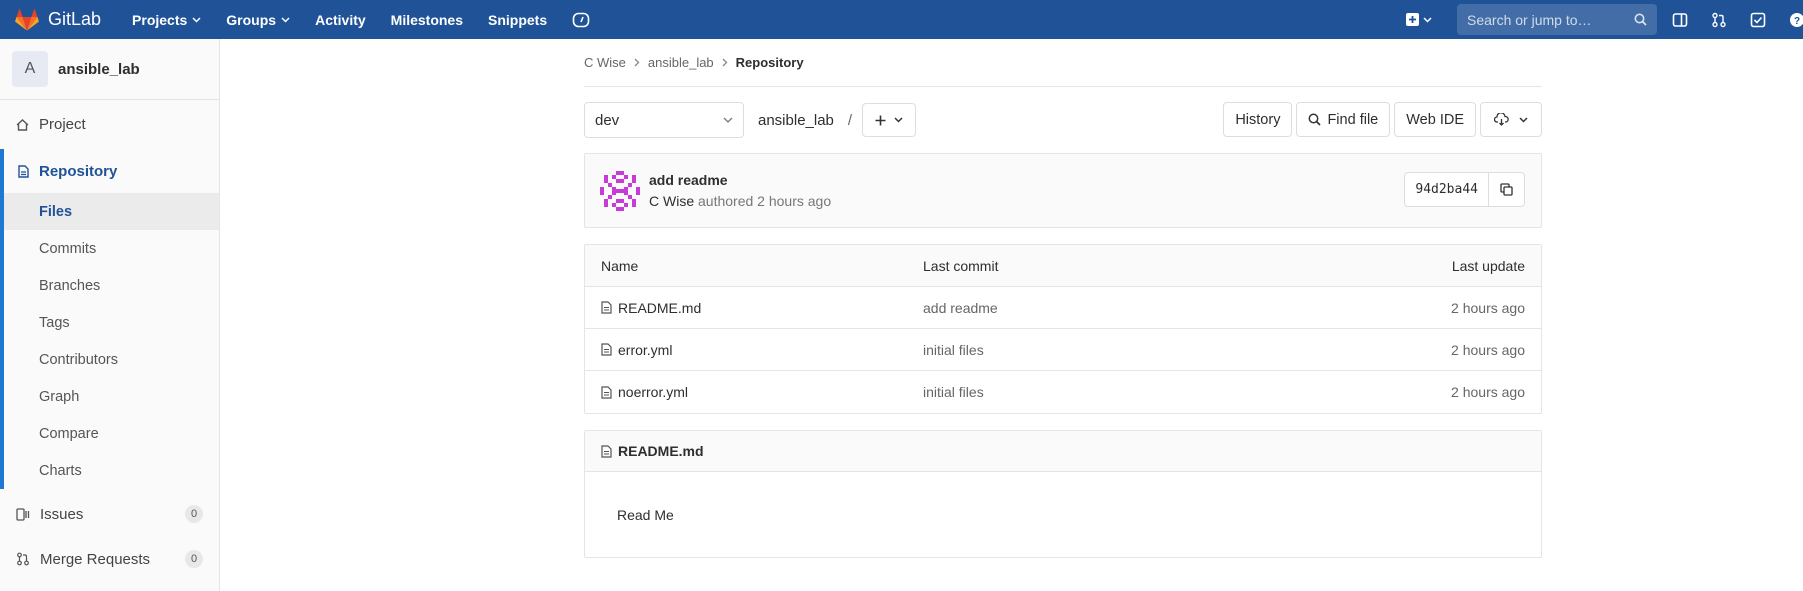 This screenshot has width=1803, height=591. I want to click on gitlab-logo-icon, so click(27, 19).